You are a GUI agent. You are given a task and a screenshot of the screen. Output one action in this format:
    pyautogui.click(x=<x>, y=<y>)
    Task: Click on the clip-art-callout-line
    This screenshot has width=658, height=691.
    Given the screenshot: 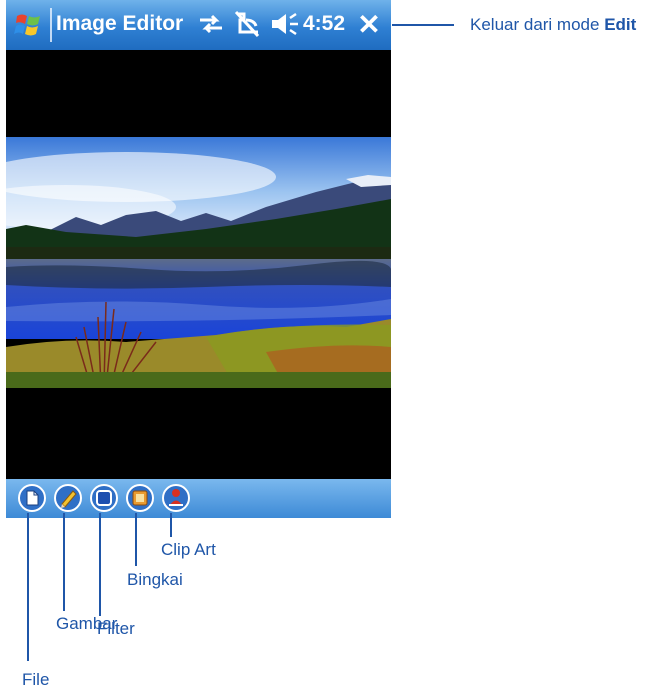 What is the action you would take?
    pyautogui.click(x=171, y=525)
    